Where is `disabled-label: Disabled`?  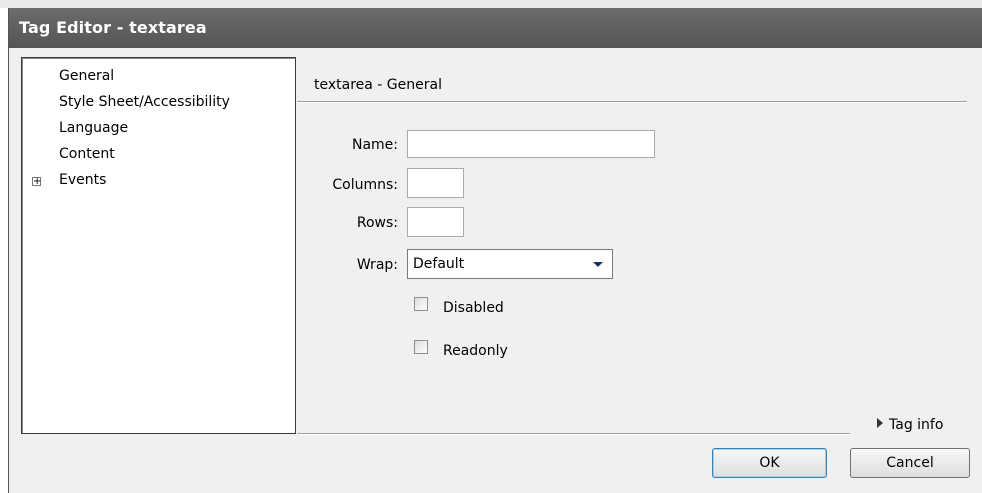 disabled-label: Disabled is located at coordinates (473, 308).